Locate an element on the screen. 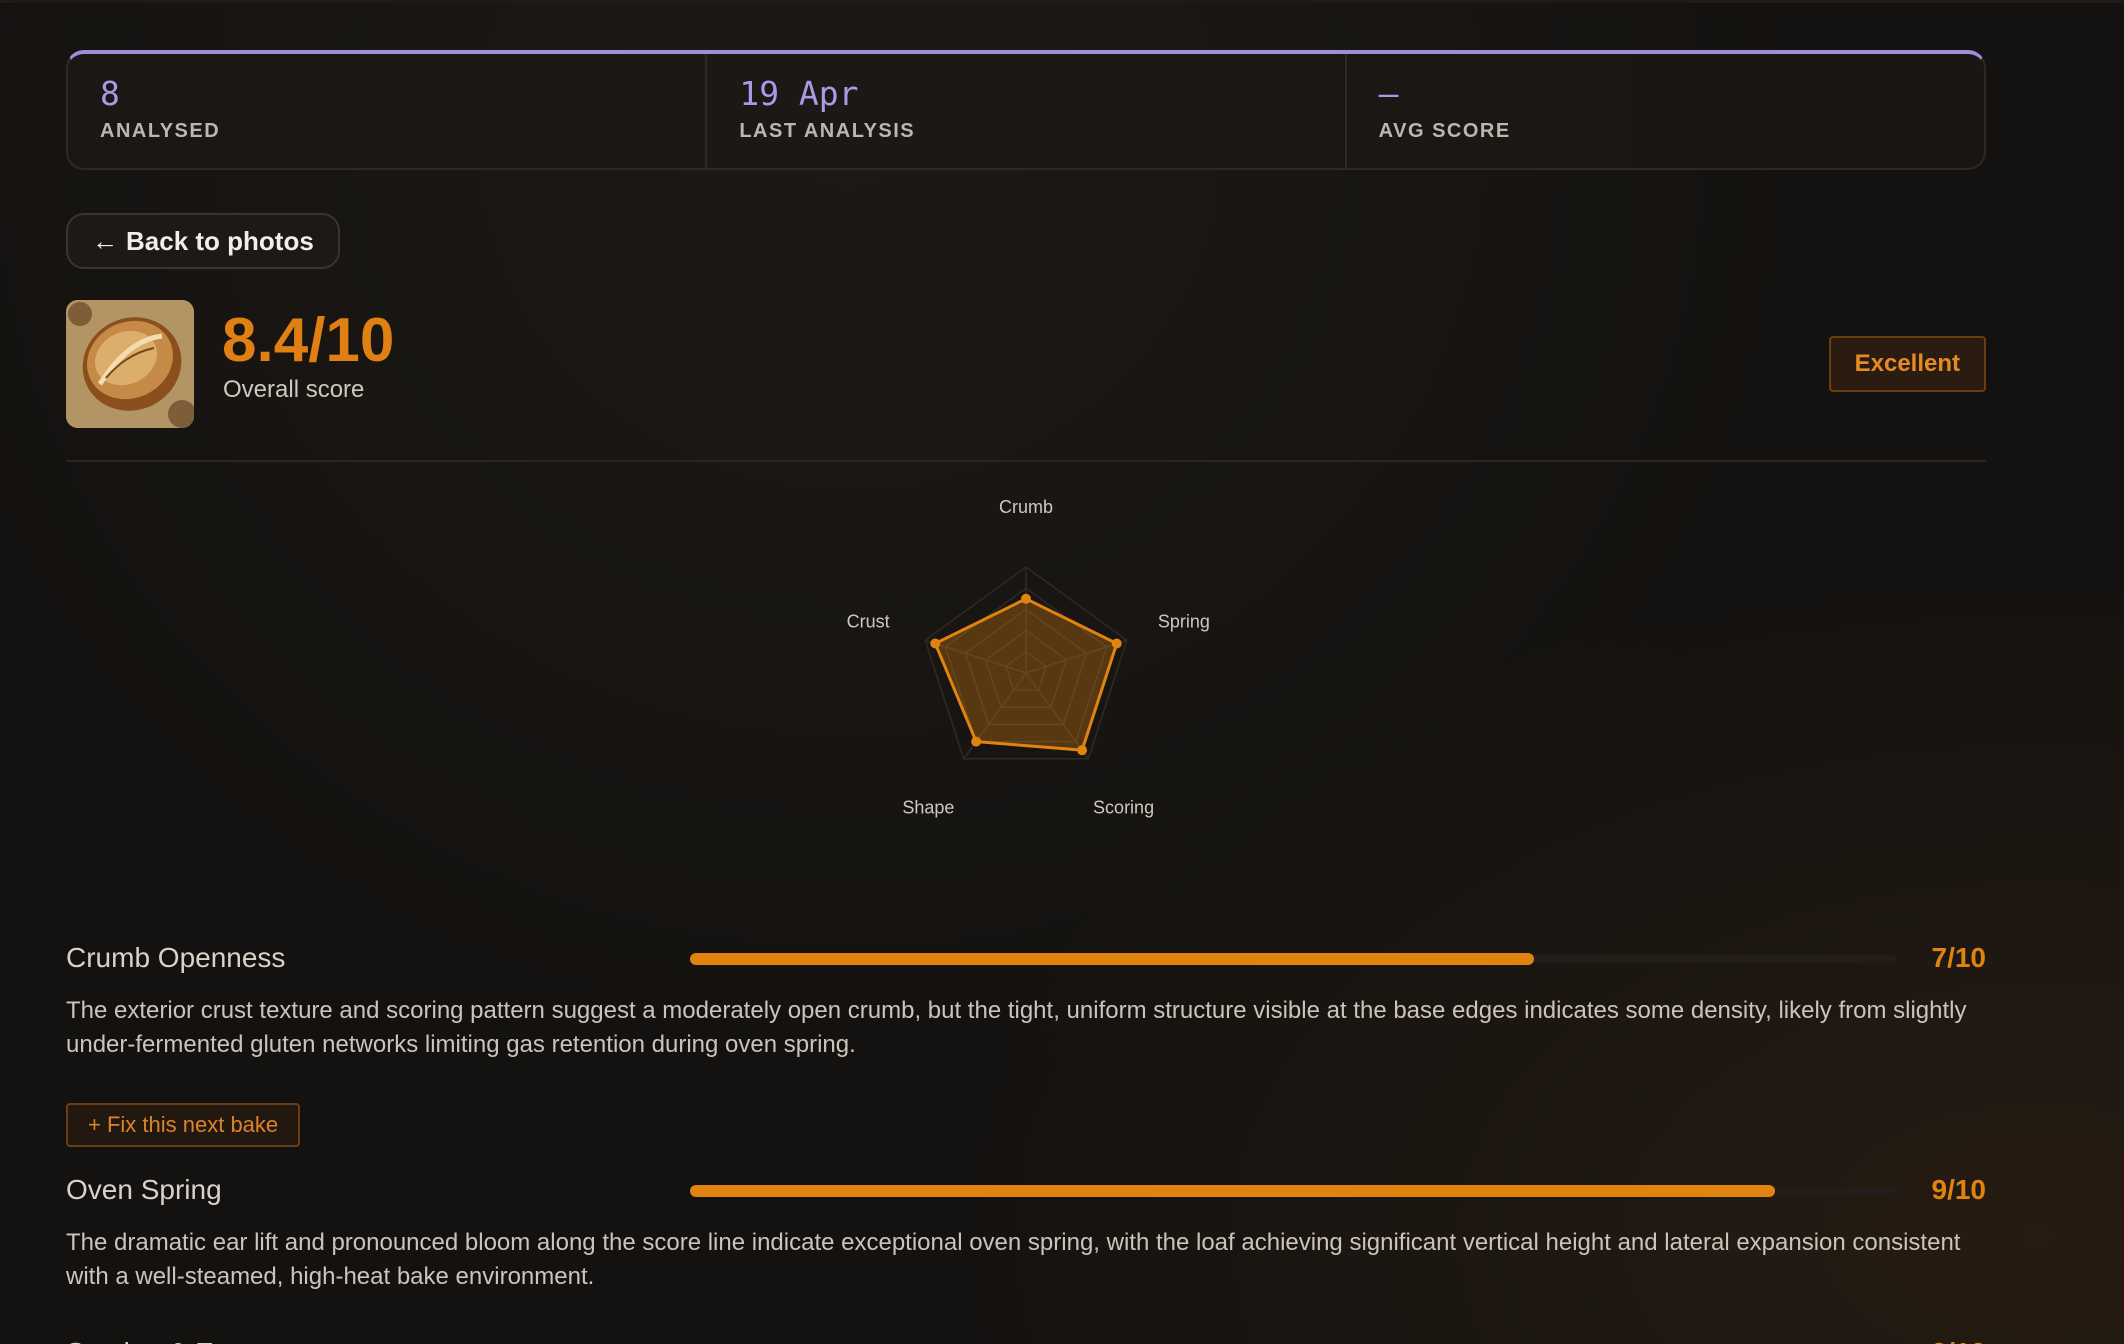 The width and height of the screenshot is (2124, 1344). stat-value: 8 is located at coordinates (110, 93).